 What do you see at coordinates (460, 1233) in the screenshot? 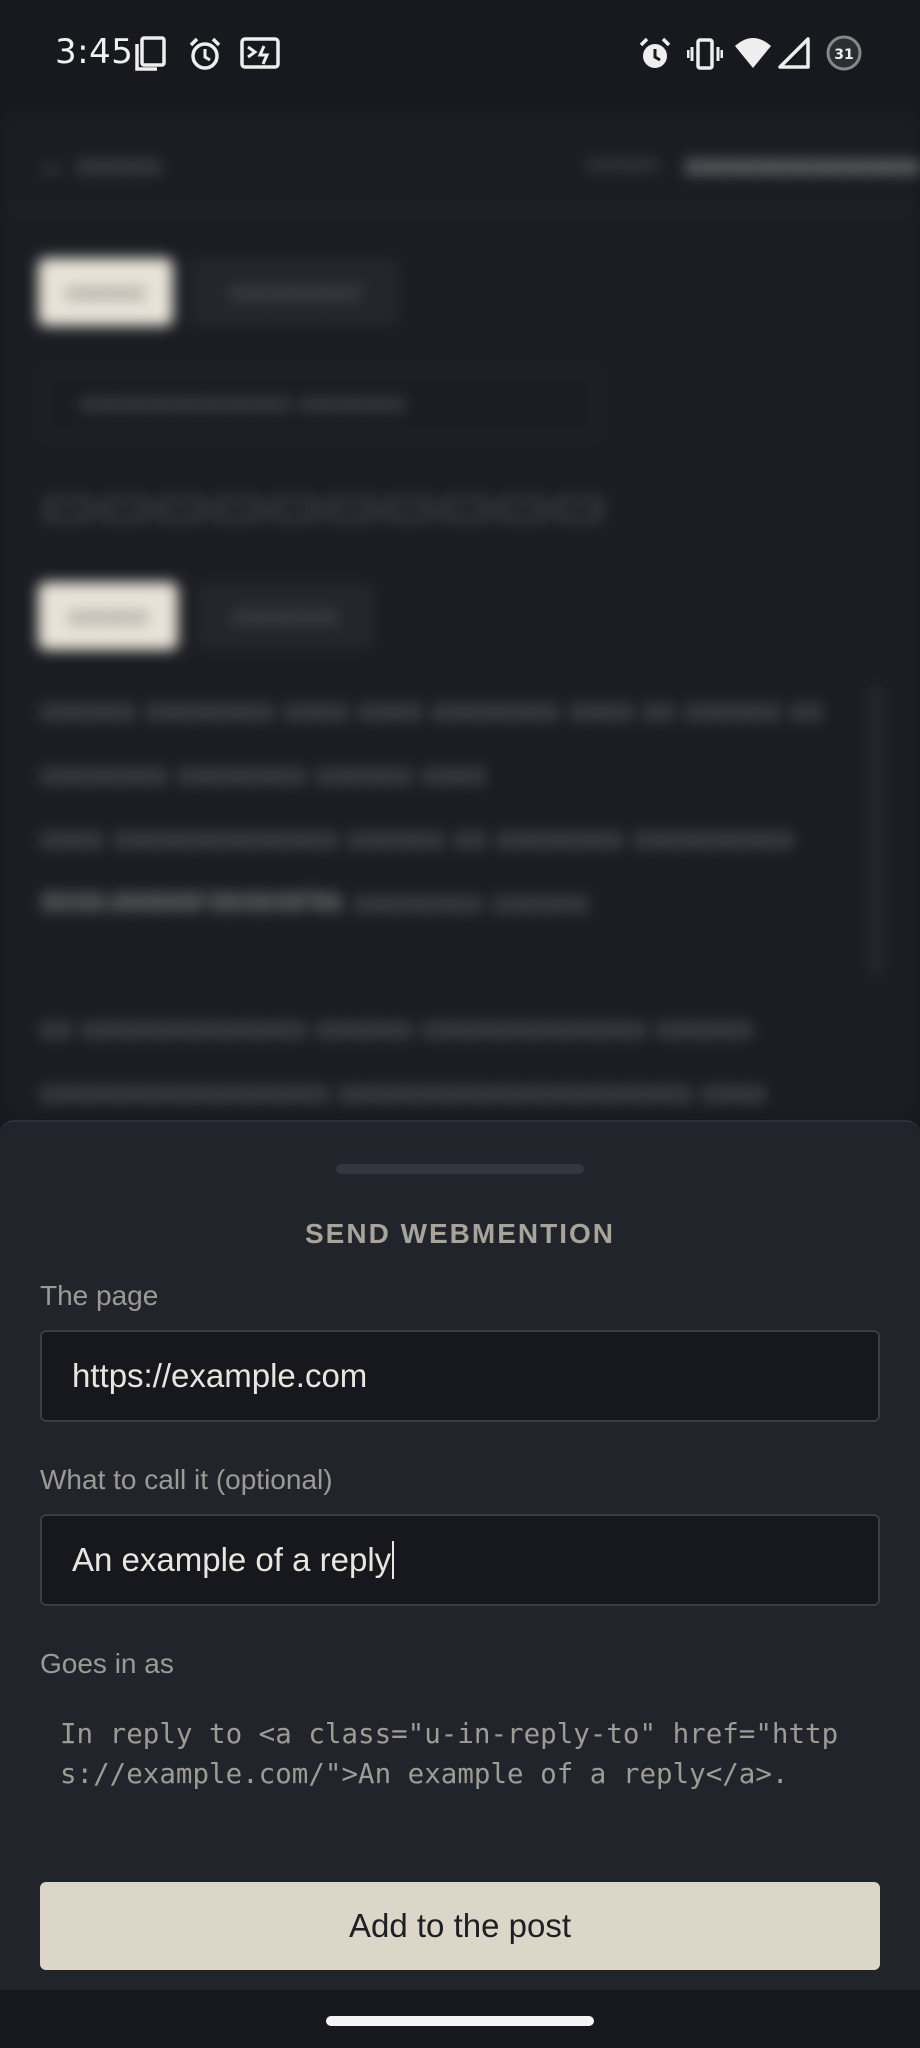
I see `sheet-title: SEND WEBMENTION` at bounding box center [460, 1233].